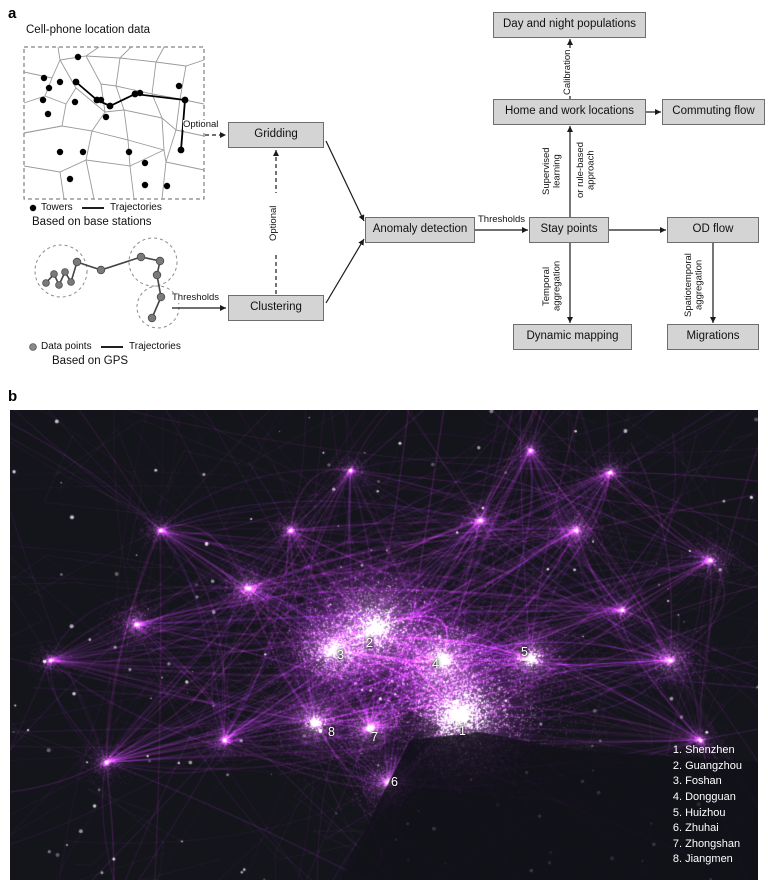 This screenshot has width=768, height=880. What do you see at coordinates (552, 286) in the screenshot?
I see `edge-label-temporal-aggregation: Temporal aggregation` at bounding box center [552, 286].